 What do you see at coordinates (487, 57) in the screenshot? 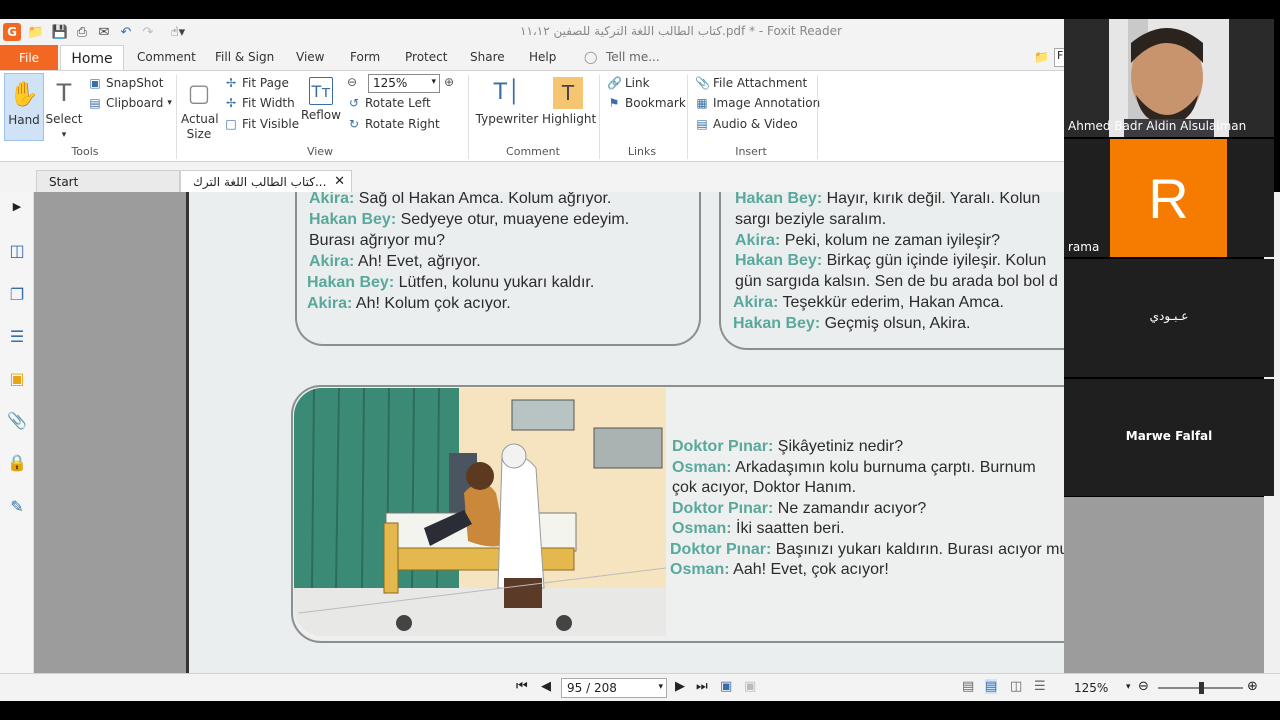
I see `tab-share: Share` at bounding box center [487, 57].